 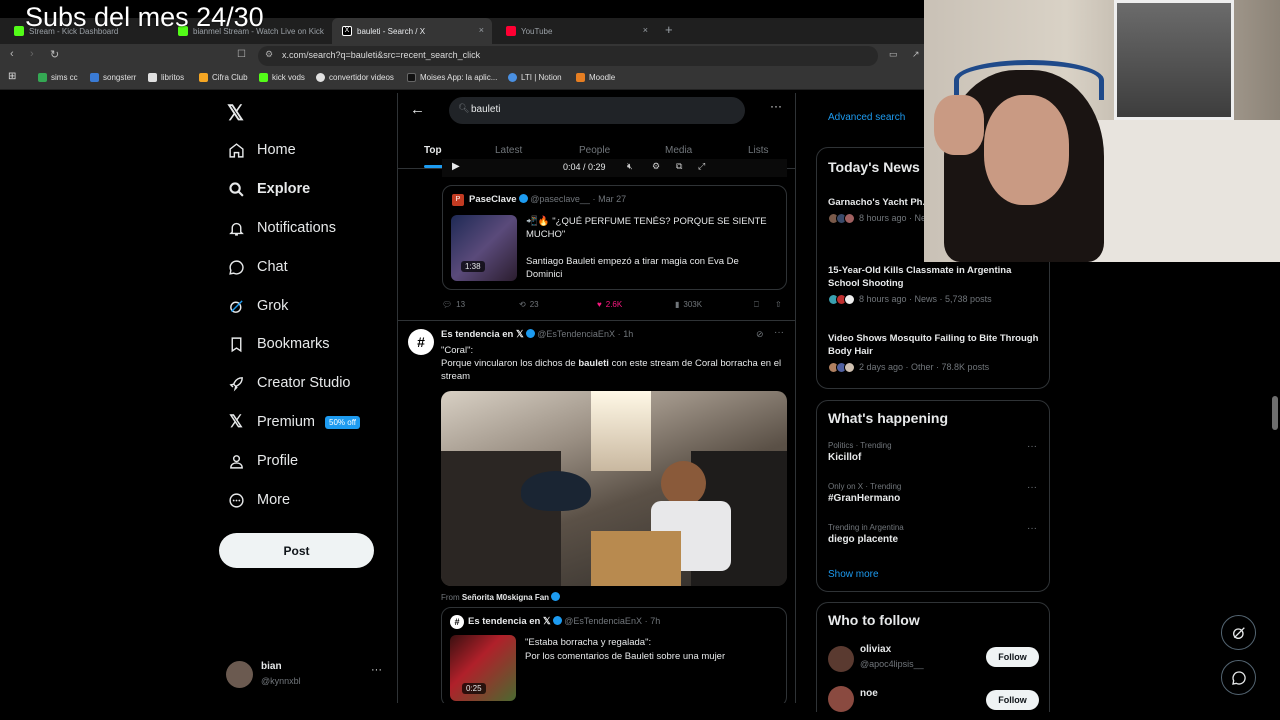 I want to click on avatar-stack, so click(x=841, y=300).